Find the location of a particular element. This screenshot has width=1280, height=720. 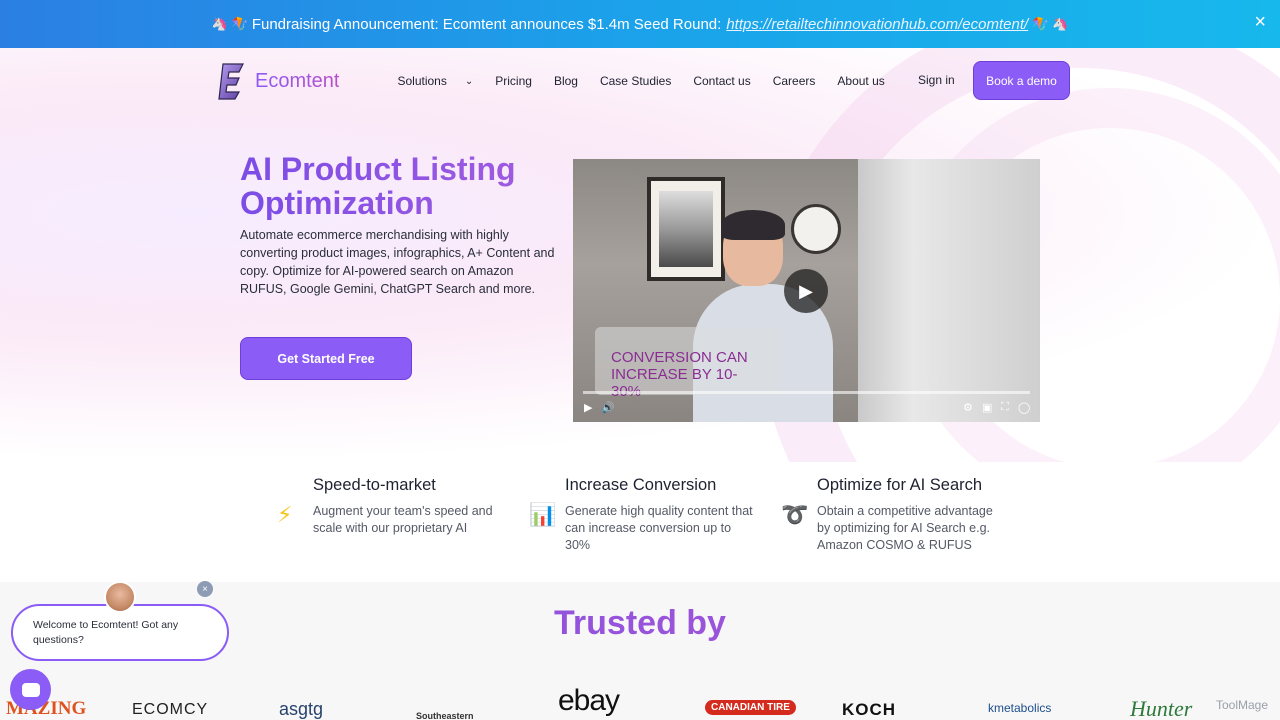

feature-title: Increase Conversion is located at coordinates (641, 485).